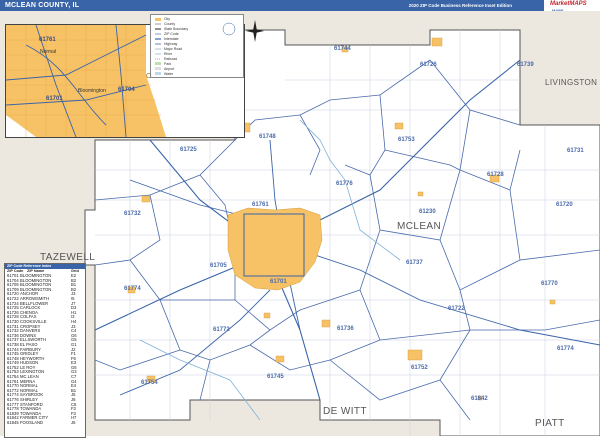 Image resolution: width=600 pixels, height=438 pixels. I want to click on zip-label-61753: 61753, so click(406, 140).